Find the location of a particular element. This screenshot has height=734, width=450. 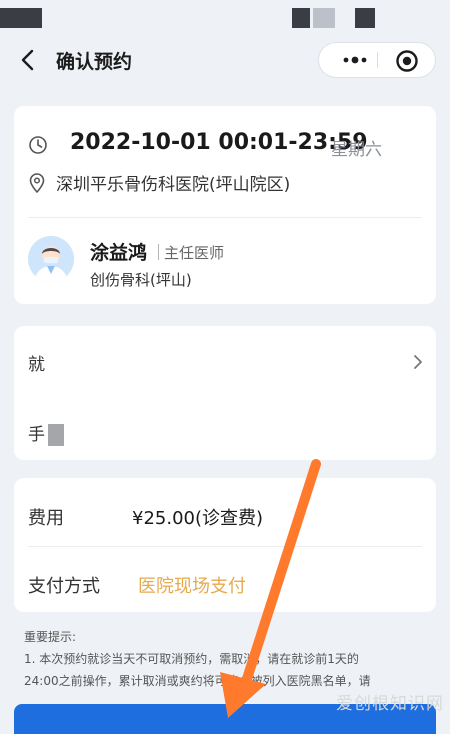

watermark: 爱创根知识网 is located at coordinates (390, 704).